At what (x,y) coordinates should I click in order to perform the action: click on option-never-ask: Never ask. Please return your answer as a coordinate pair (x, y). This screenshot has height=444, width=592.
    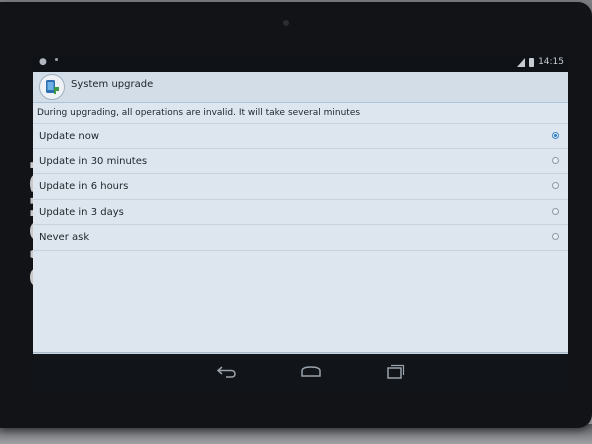
    Looking at the image, I should click on (300, 238).